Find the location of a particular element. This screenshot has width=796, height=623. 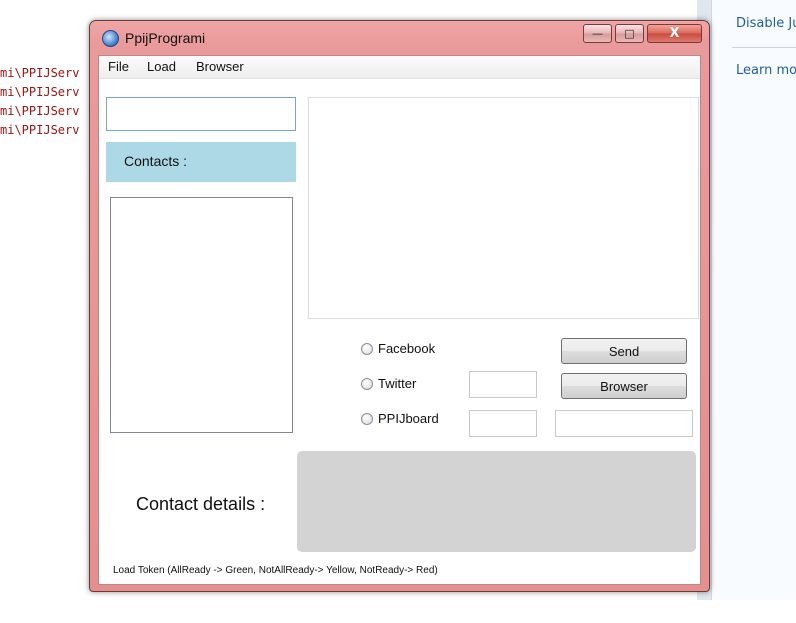

contact-details-label: Contact details : is located at coordinates (201, 504).